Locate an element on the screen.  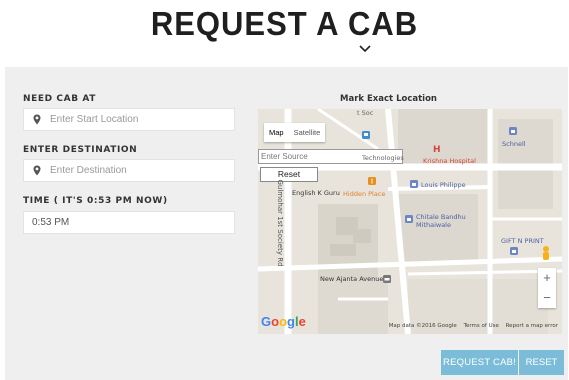
map-label-partial: t Soc is located at coordinates (365, 113).